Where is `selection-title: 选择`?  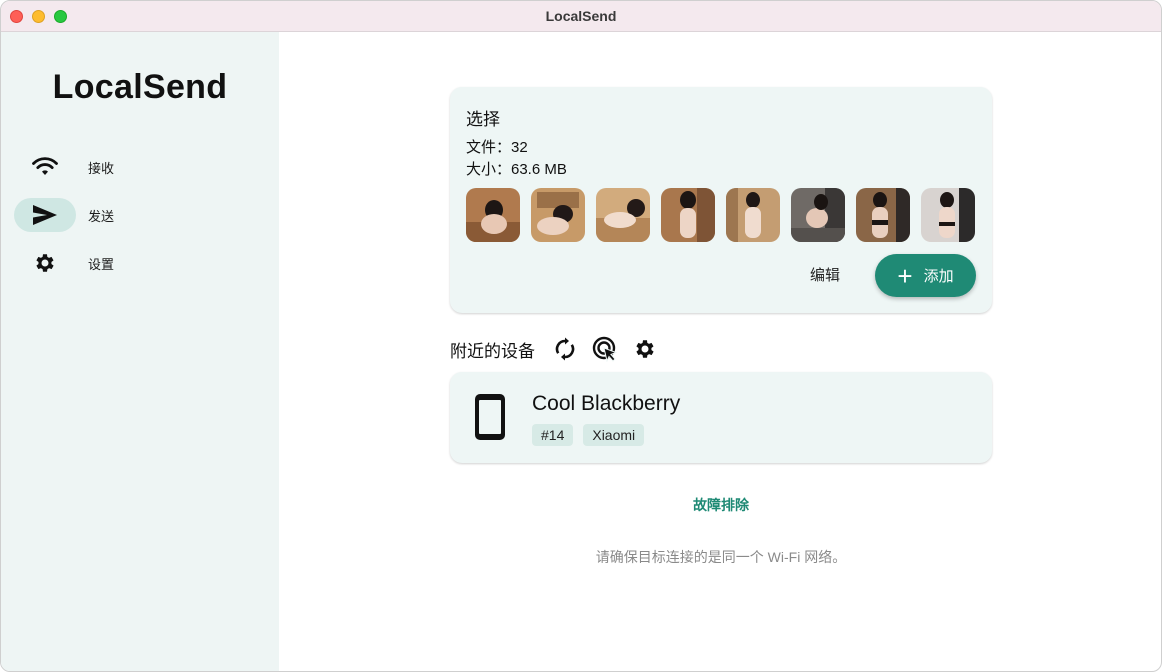 selection-title: 选择 is located at coordinates (483, 119).